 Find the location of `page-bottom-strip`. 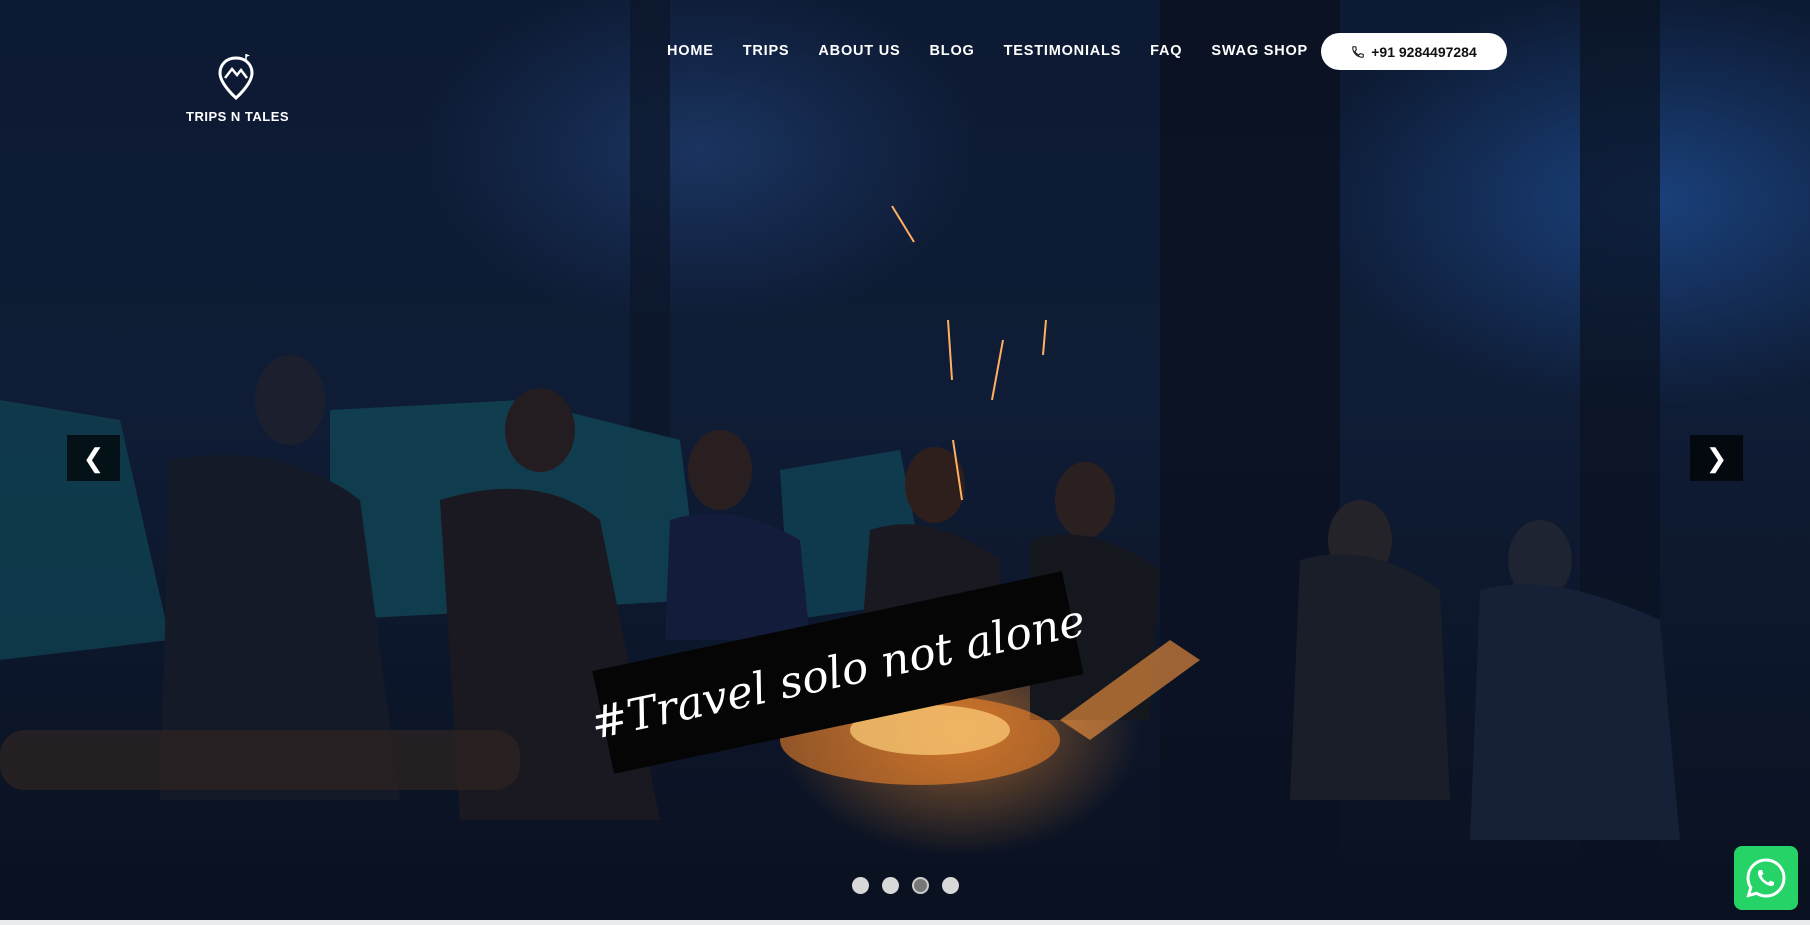

page-bottom-strip is located at coordinates (905, 922).